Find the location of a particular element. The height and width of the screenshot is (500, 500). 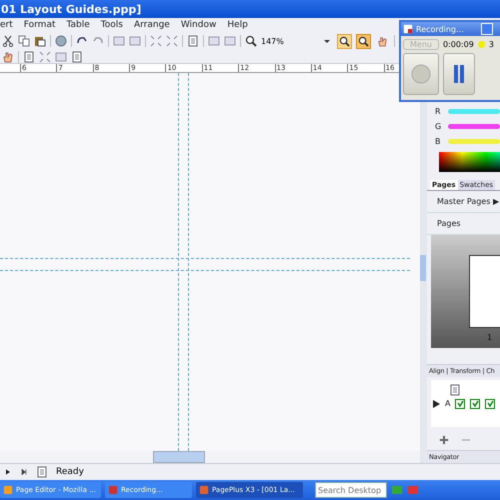

channel-label: R is located at coordinates (438, 111).